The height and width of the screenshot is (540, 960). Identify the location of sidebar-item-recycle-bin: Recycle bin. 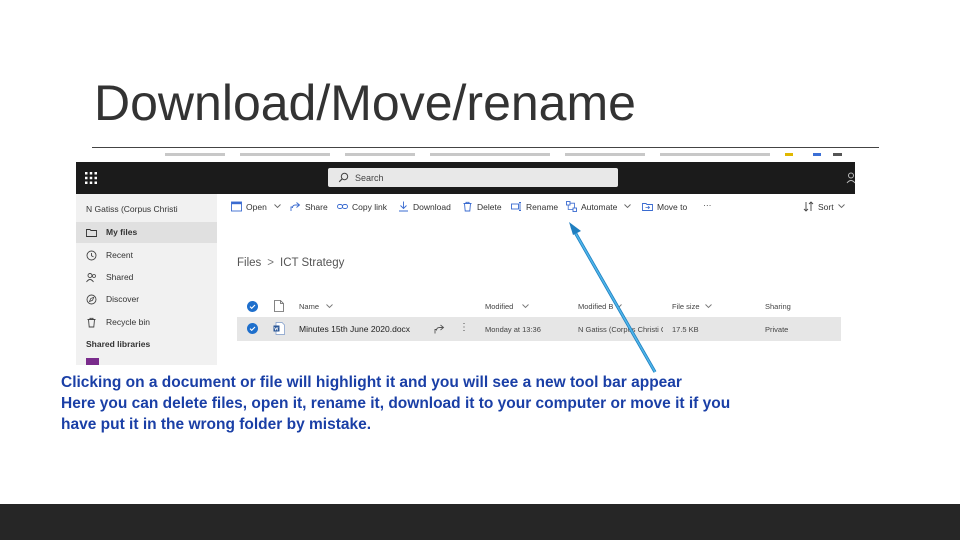
(146, 322).